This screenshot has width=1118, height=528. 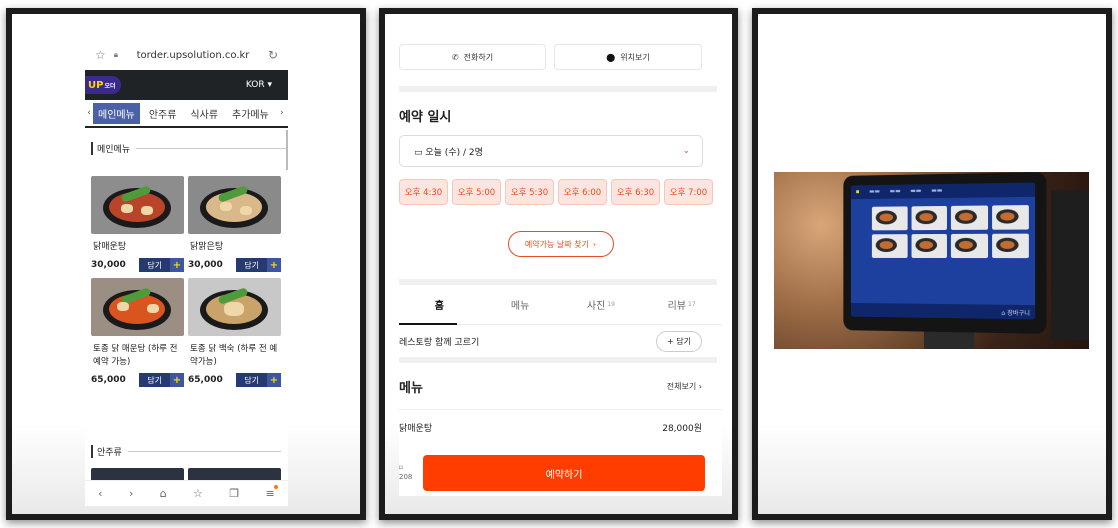 I want to click on divider-band, so click(x=558, y=89).